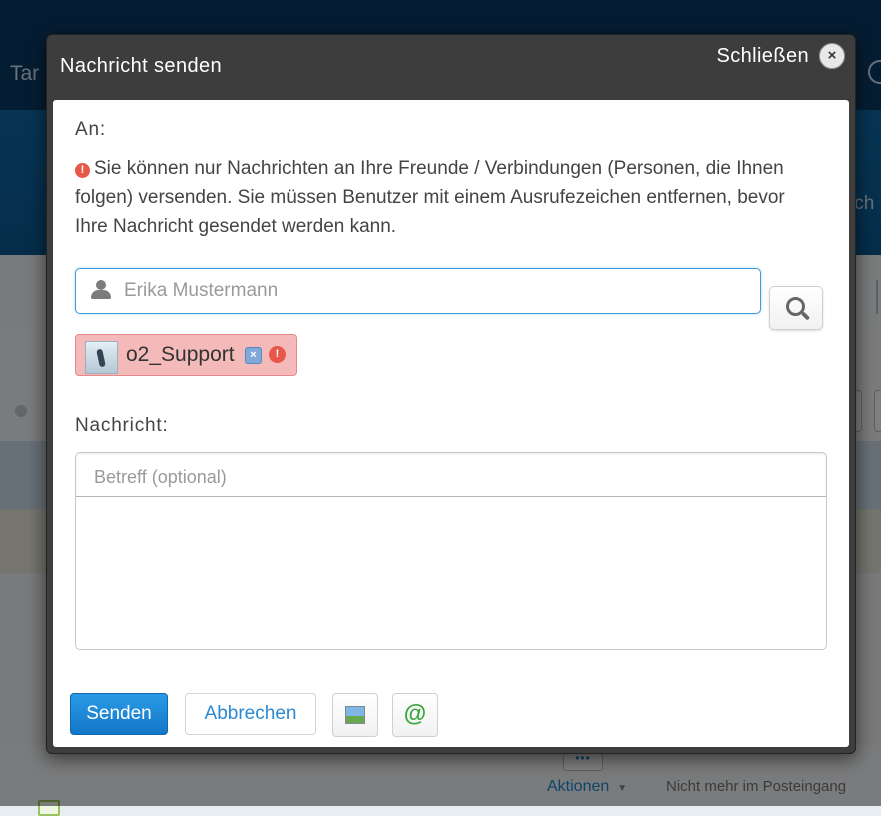 The height and width of the screenshot is (816, 881). Describe the element at coordinates (101, 290) in the screenshot. I see `user-icon` at that location.